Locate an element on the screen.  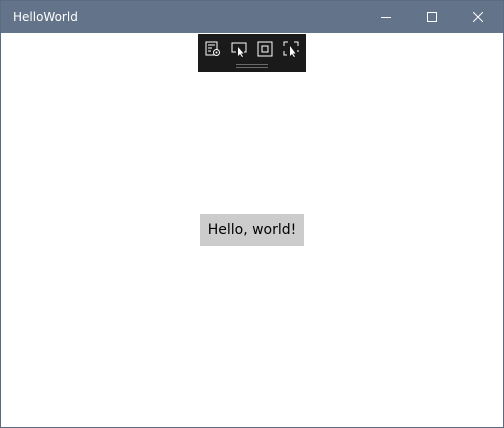
window-title: HelloWorld is located at coordinates (45, 17).